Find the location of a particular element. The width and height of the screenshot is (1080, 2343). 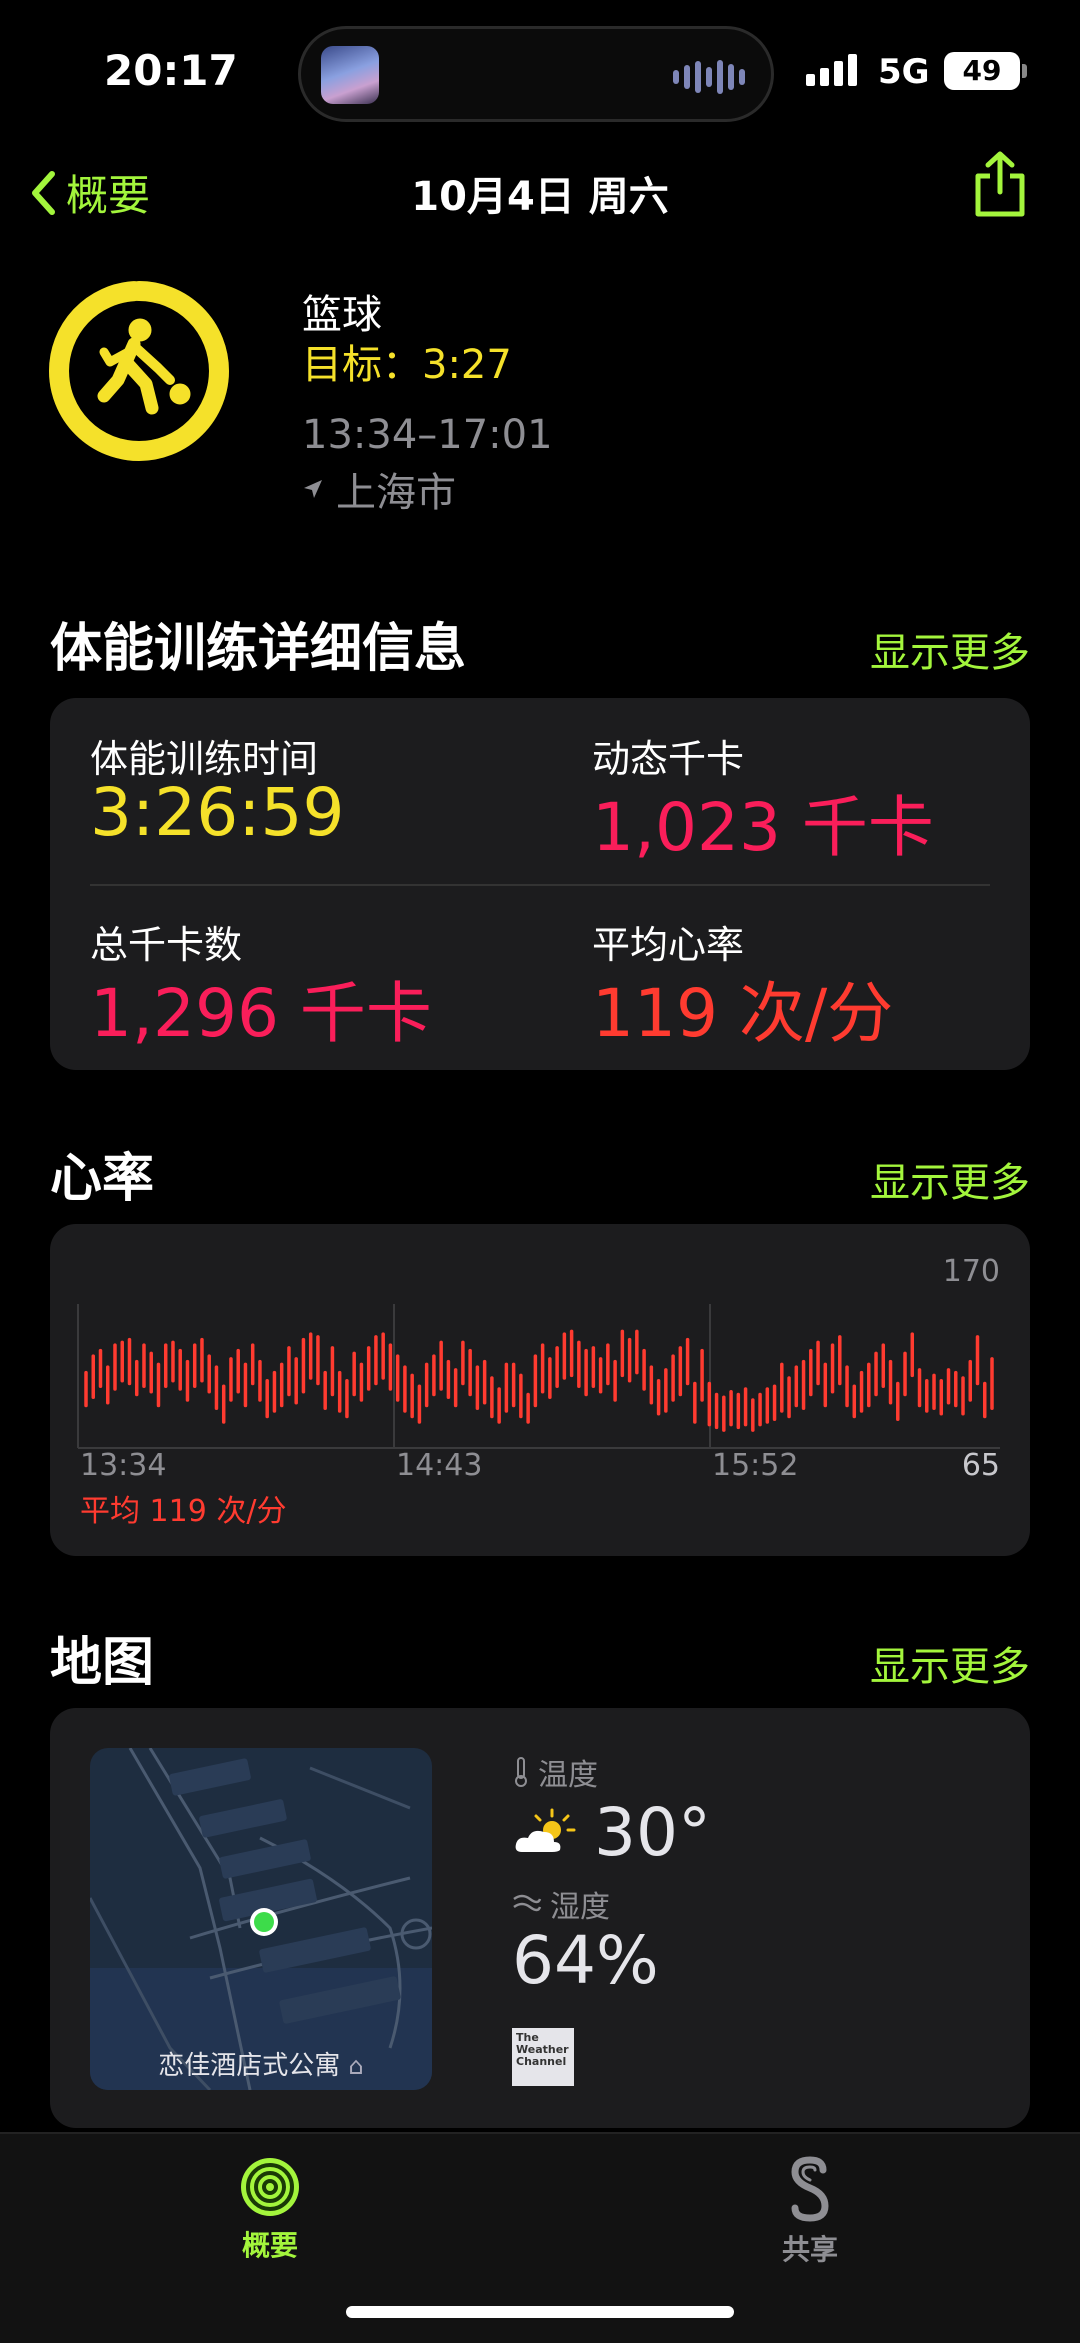

tab-sharing: 共享 is located at coordinates (810, 2212).